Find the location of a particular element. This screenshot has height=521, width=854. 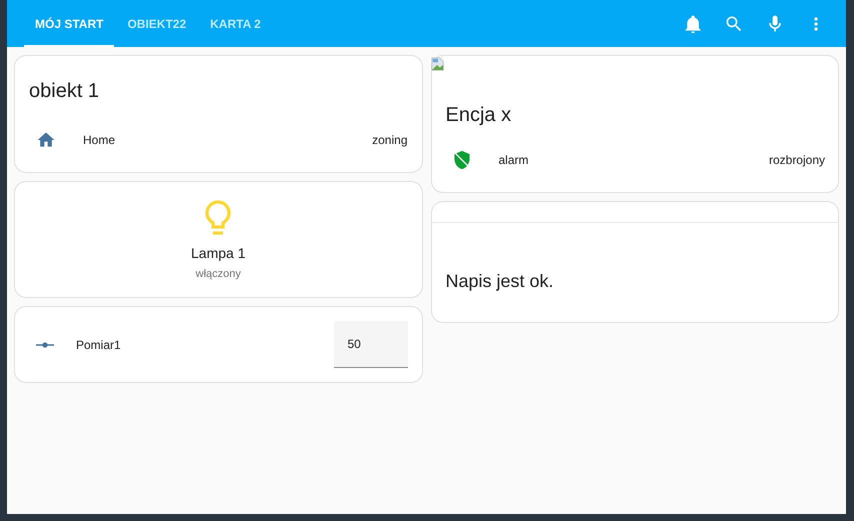

slider-icon is located at coordinates (45, 345).